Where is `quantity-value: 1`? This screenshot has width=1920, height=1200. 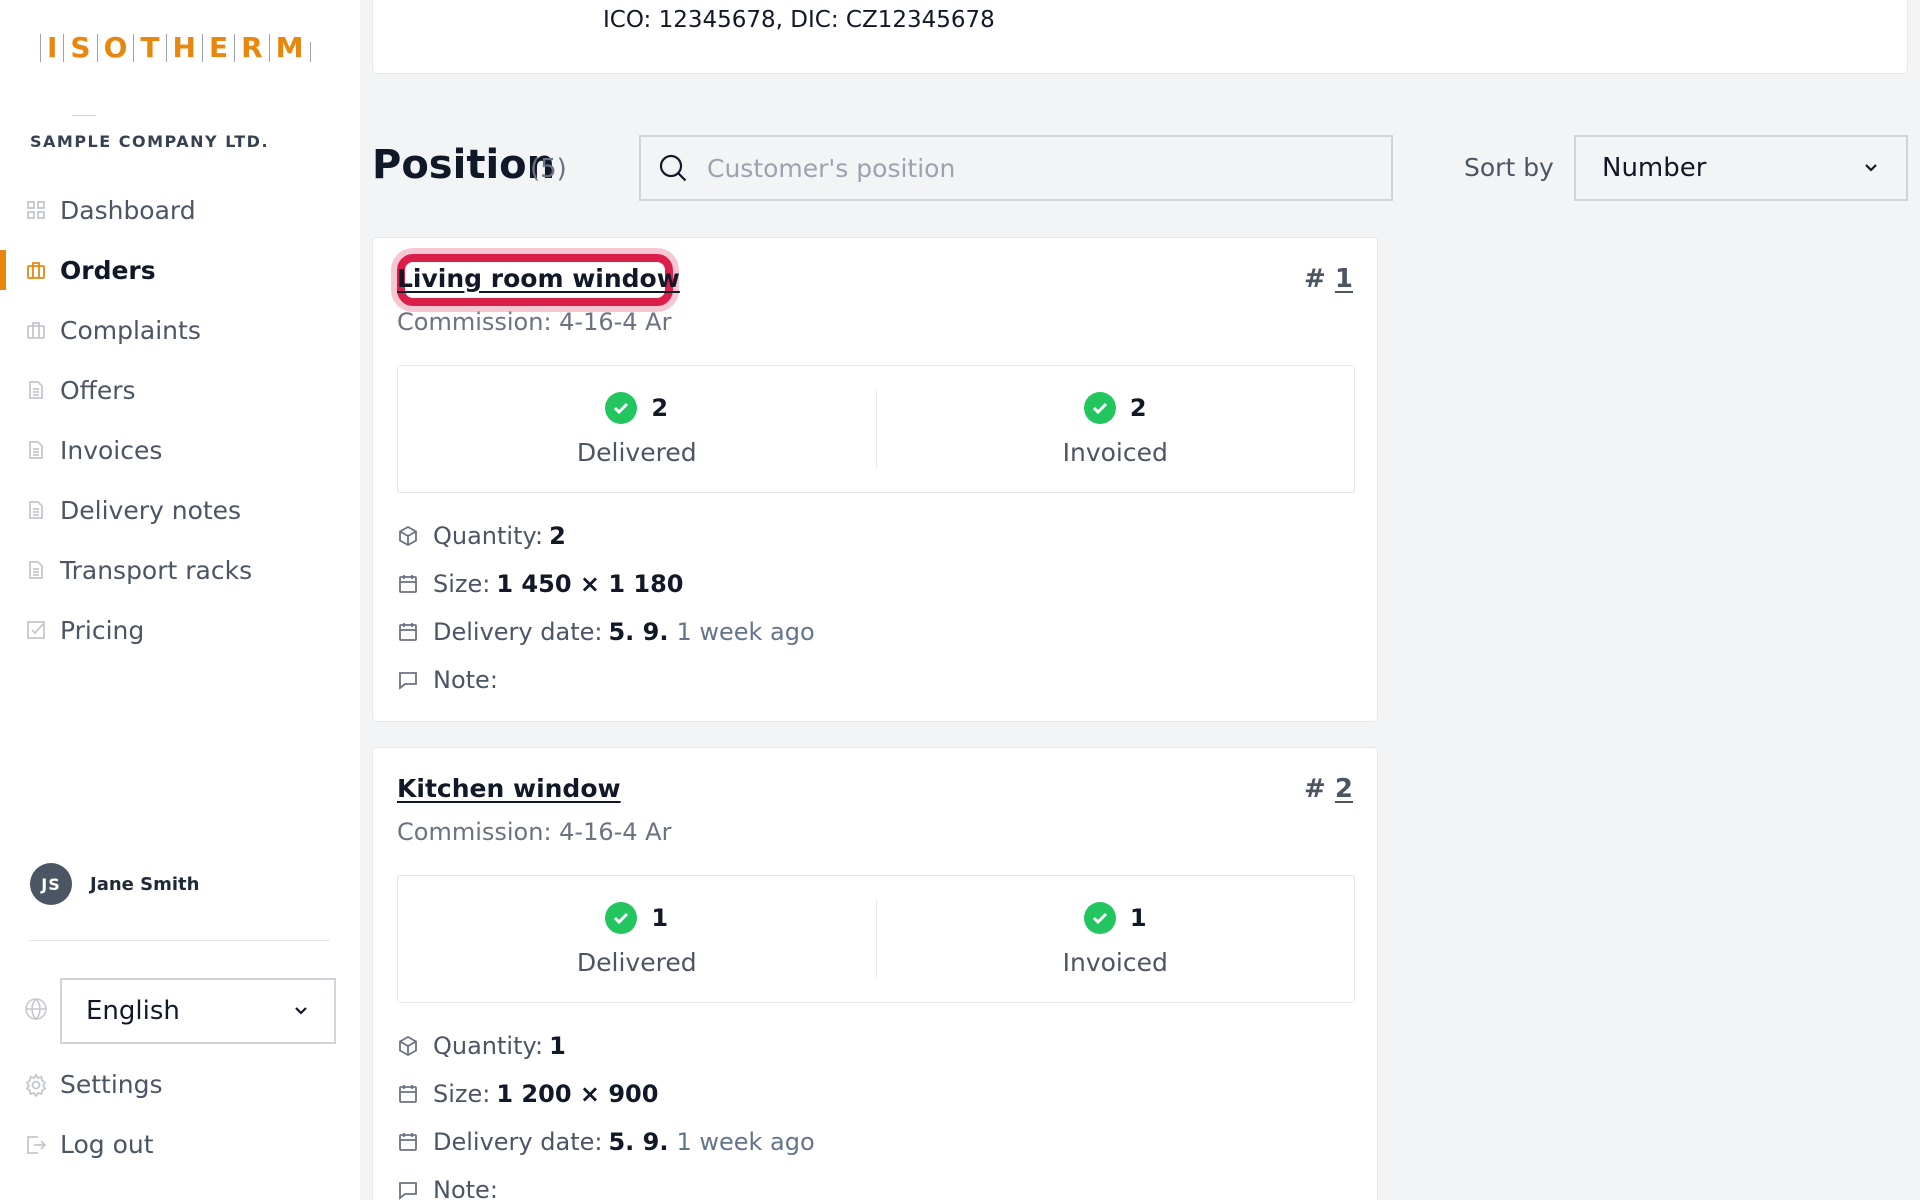
quantity-value: 1 is located at coordinates (557, 1046).